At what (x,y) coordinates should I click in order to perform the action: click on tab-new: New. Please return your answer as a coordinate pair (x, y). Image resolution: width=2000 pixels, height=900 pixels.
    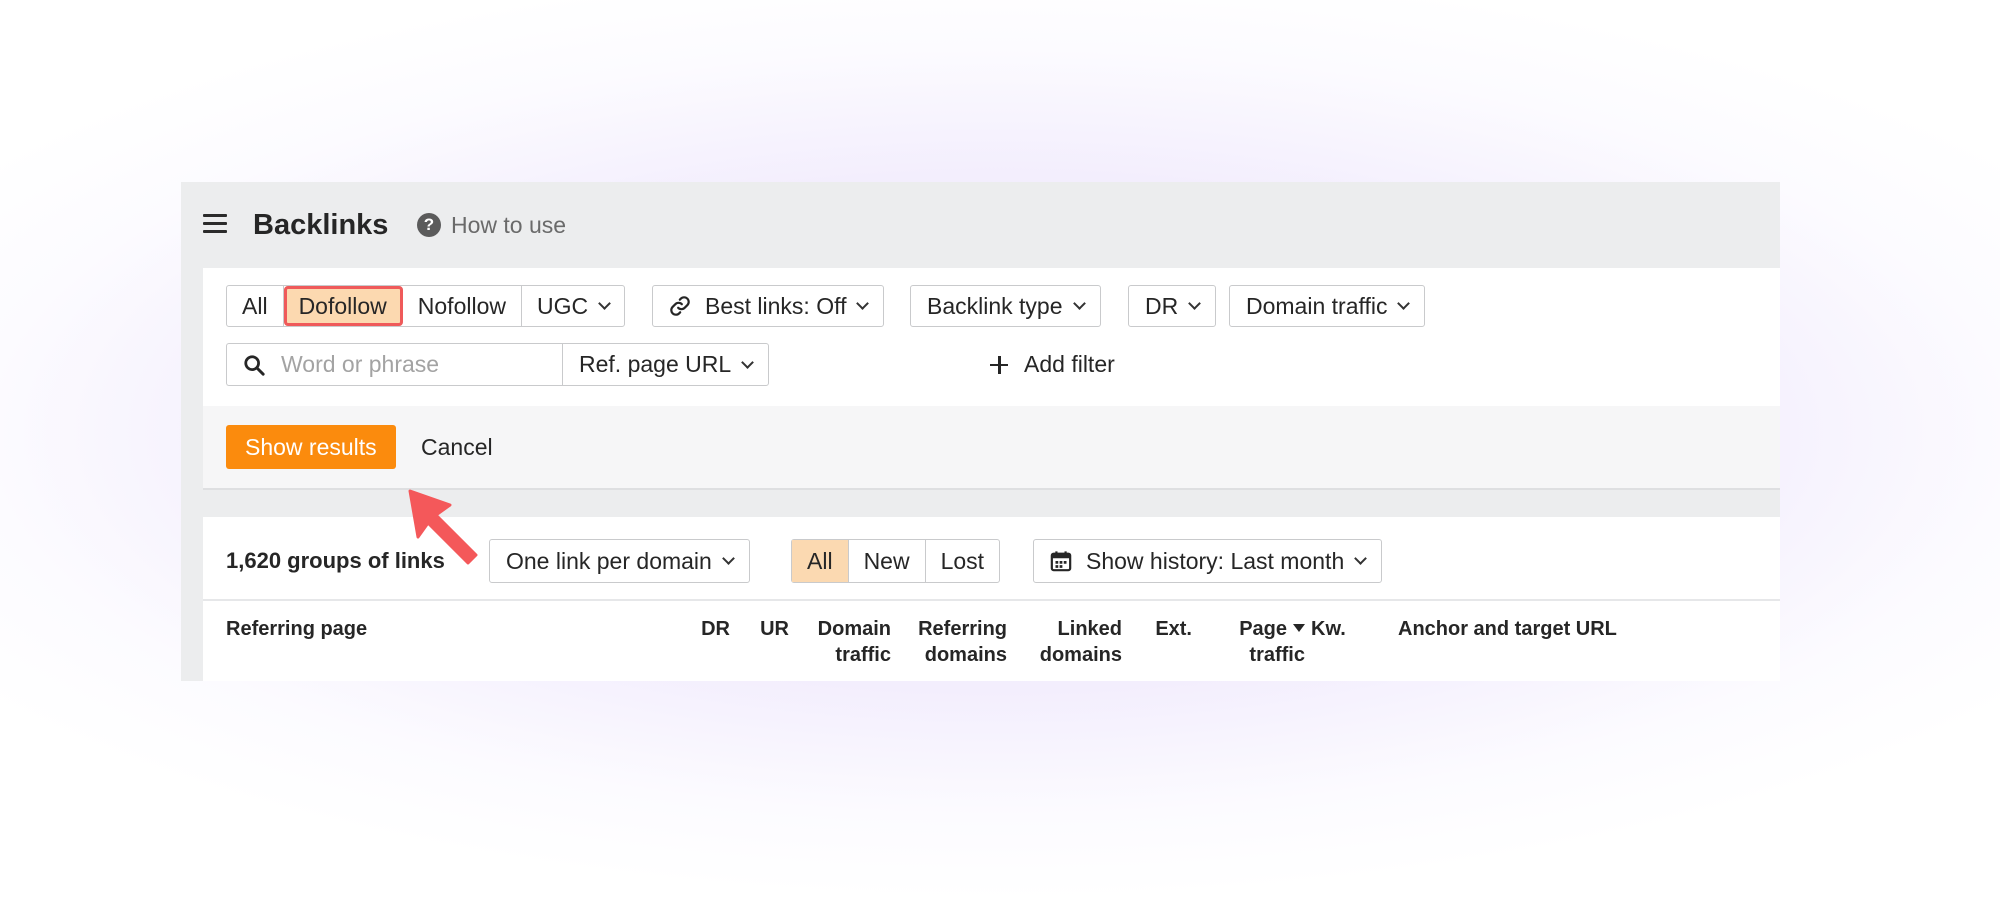
    Looking at the image, I should click on (887, 561).